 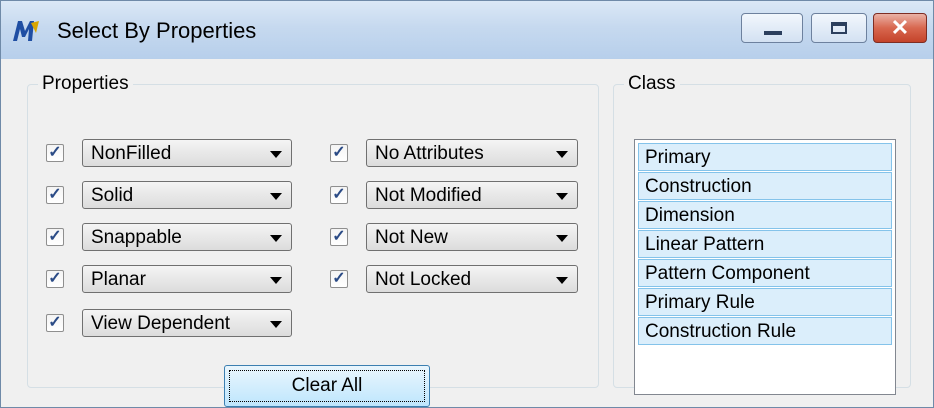 What do you see at coordinates (472, 237) in the screenshot?
I see `property-dropdown: Not New` at bounding box center [472, 237].